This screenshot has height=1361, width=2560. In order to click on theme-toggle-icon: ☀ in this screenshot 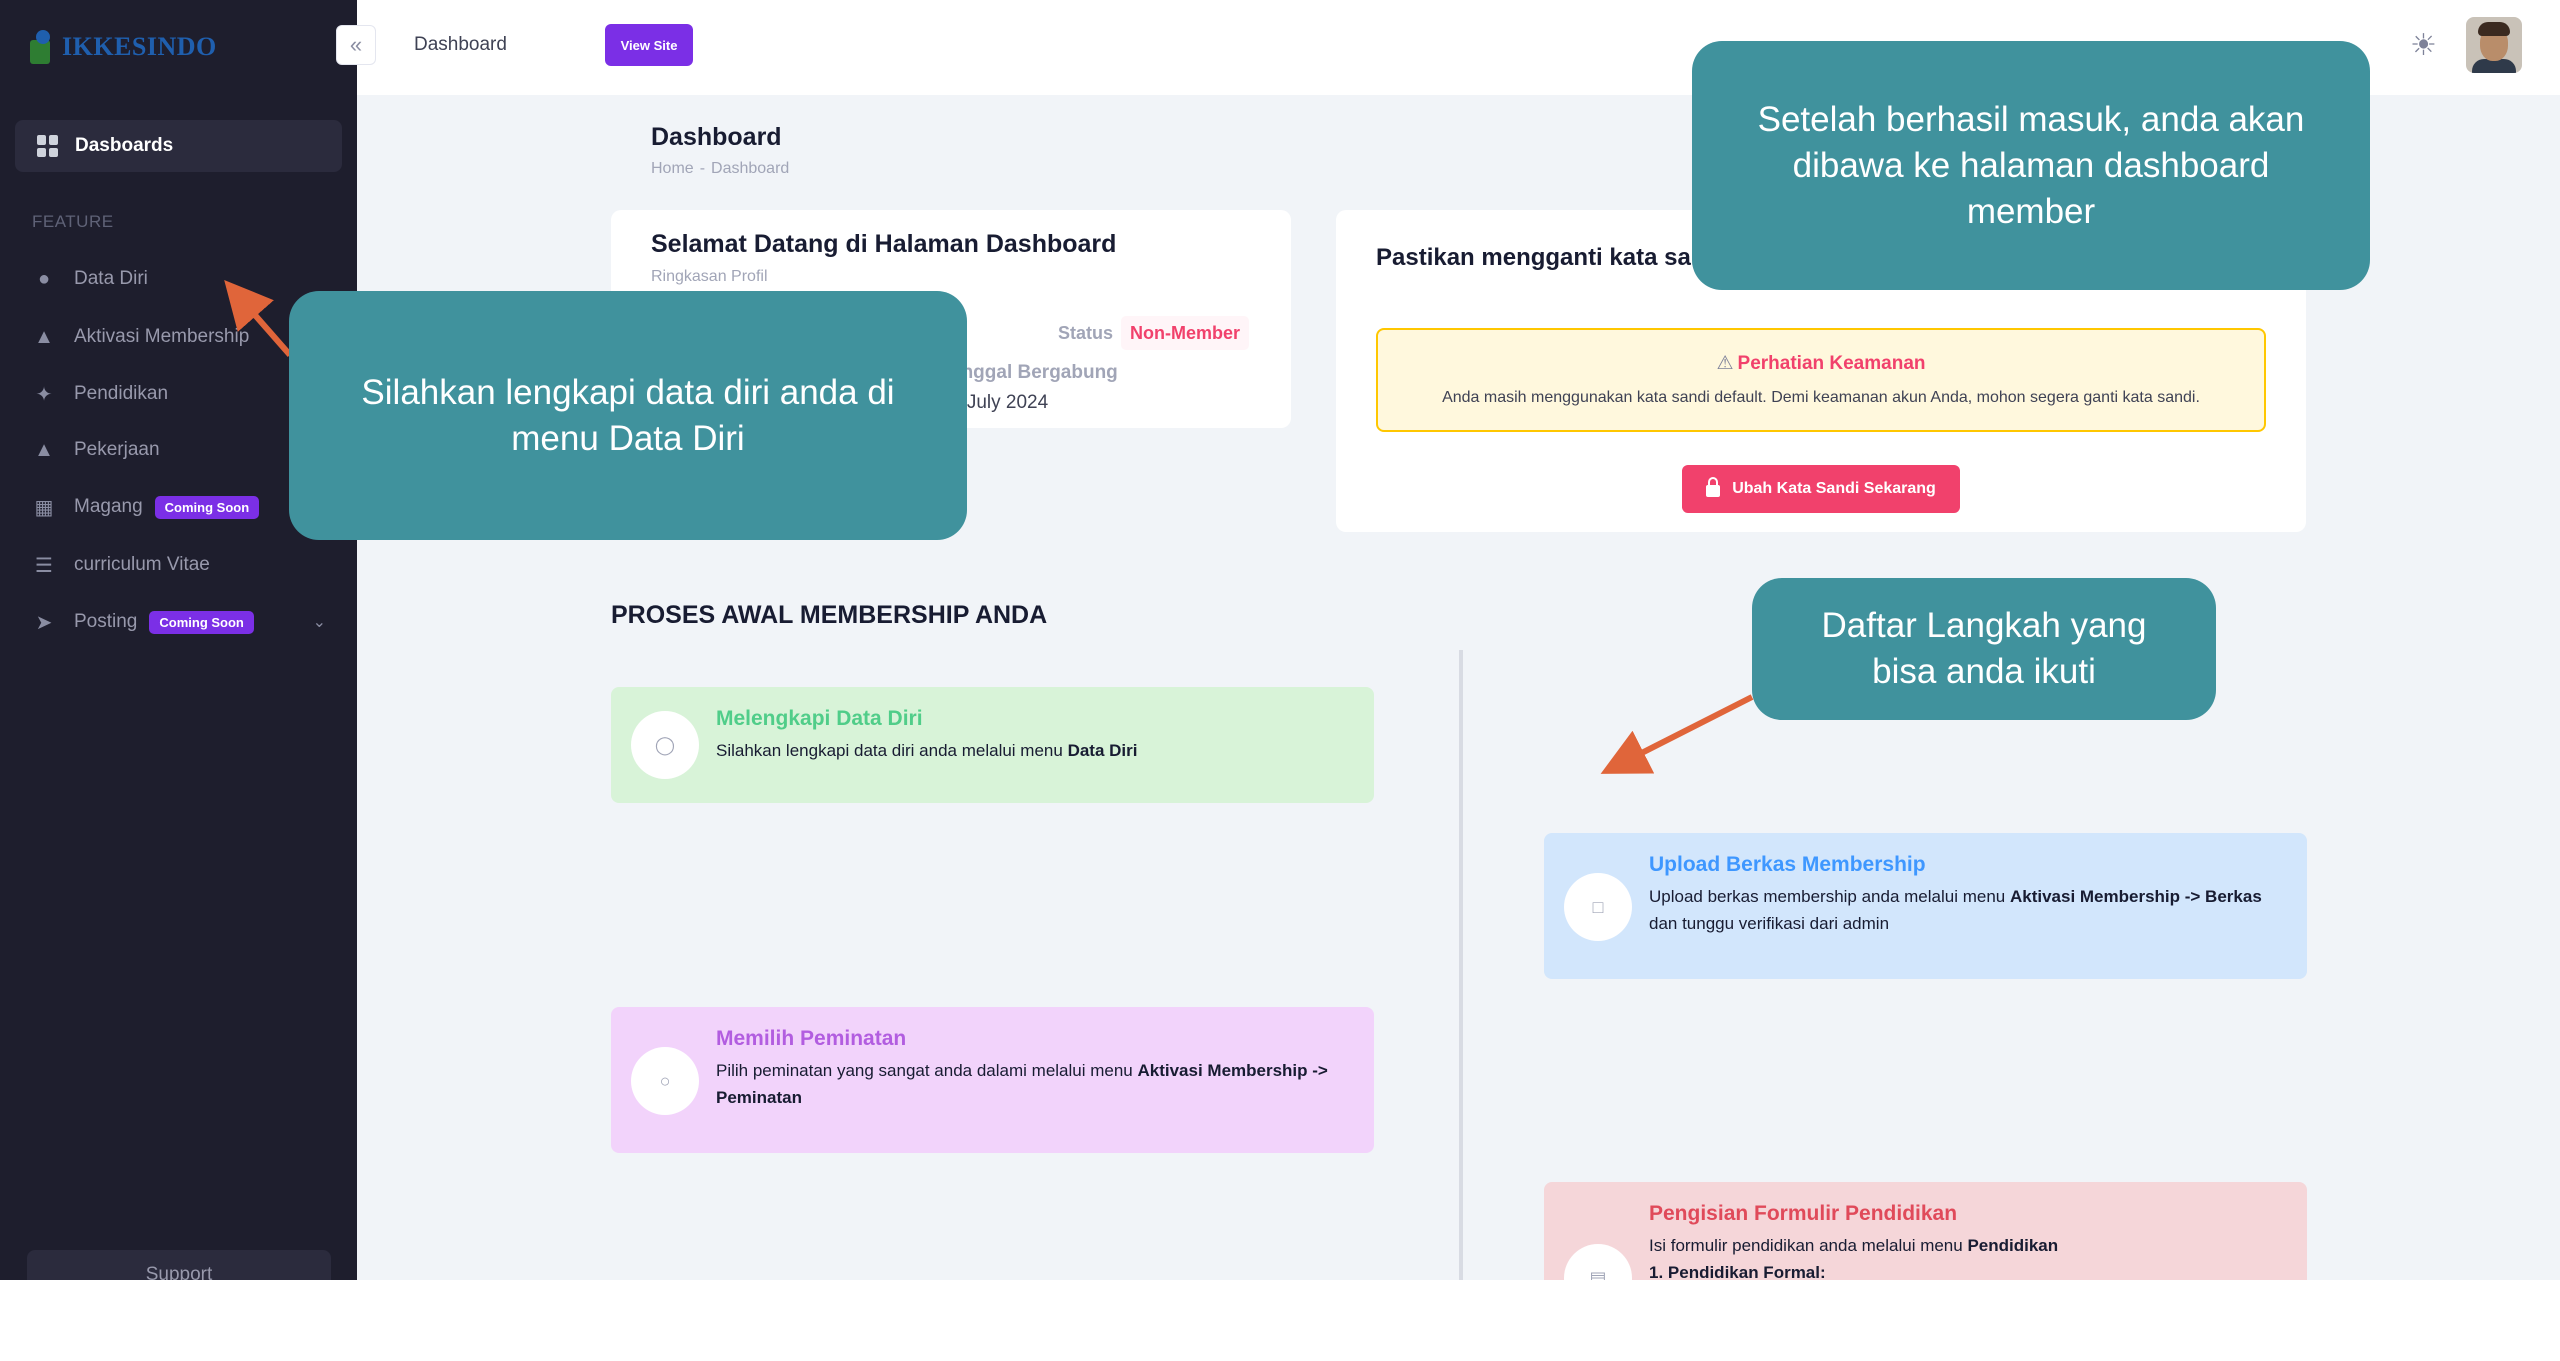, I will do `click(2423, 45)`.